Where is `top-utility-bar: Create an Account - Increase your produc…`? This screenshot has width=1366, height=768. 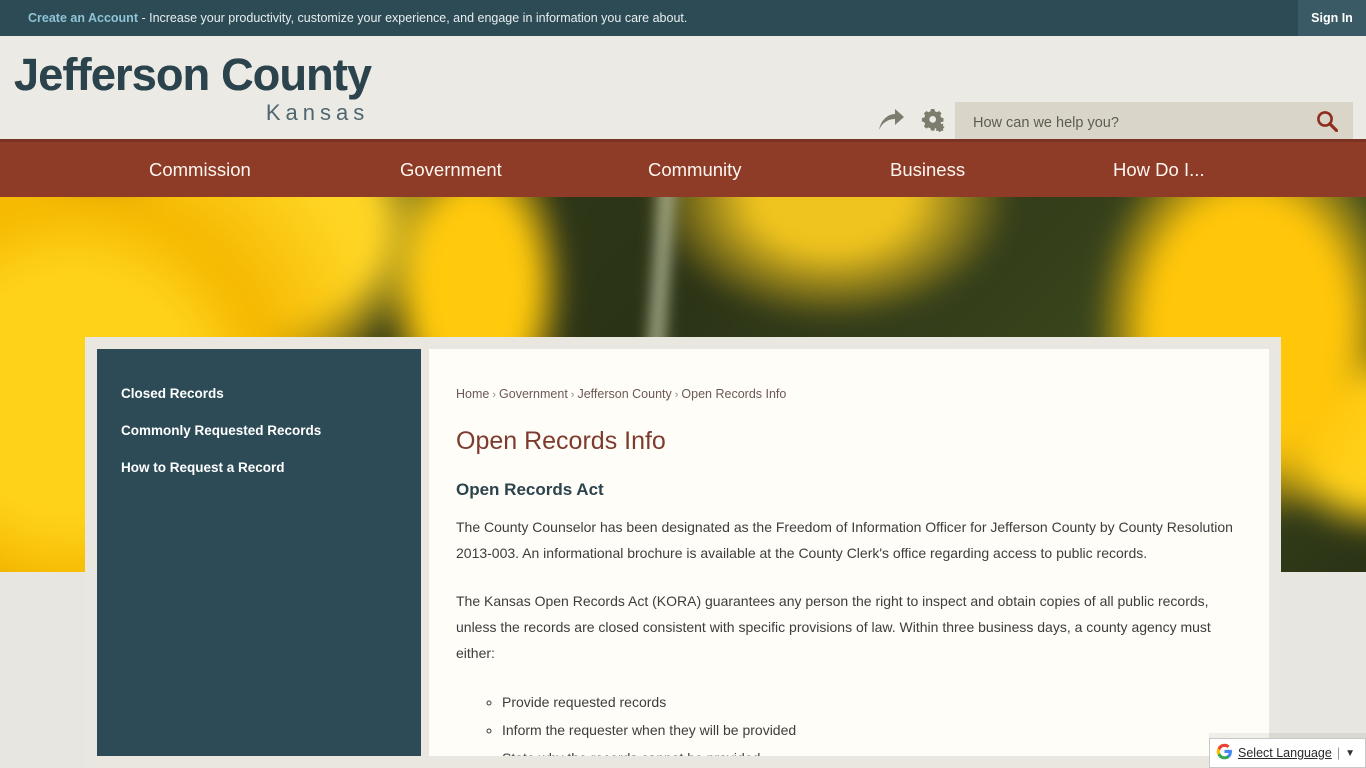 top-utility-bar: Create an Account - Increase your produc… is located at coordinates (683, 18).